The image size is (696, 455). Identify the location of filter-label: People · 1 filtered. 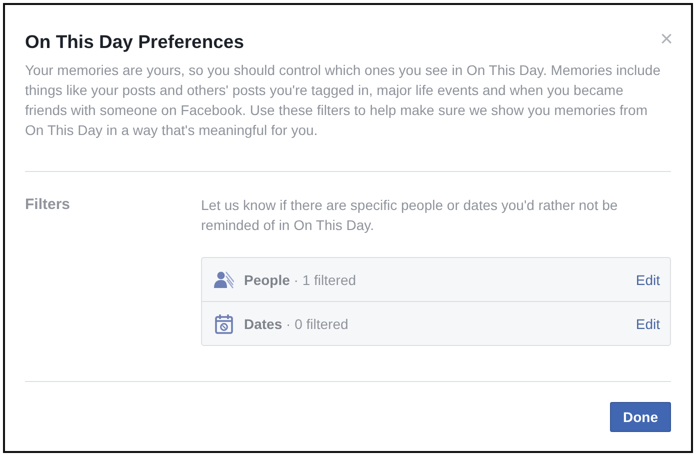
(301, 280).